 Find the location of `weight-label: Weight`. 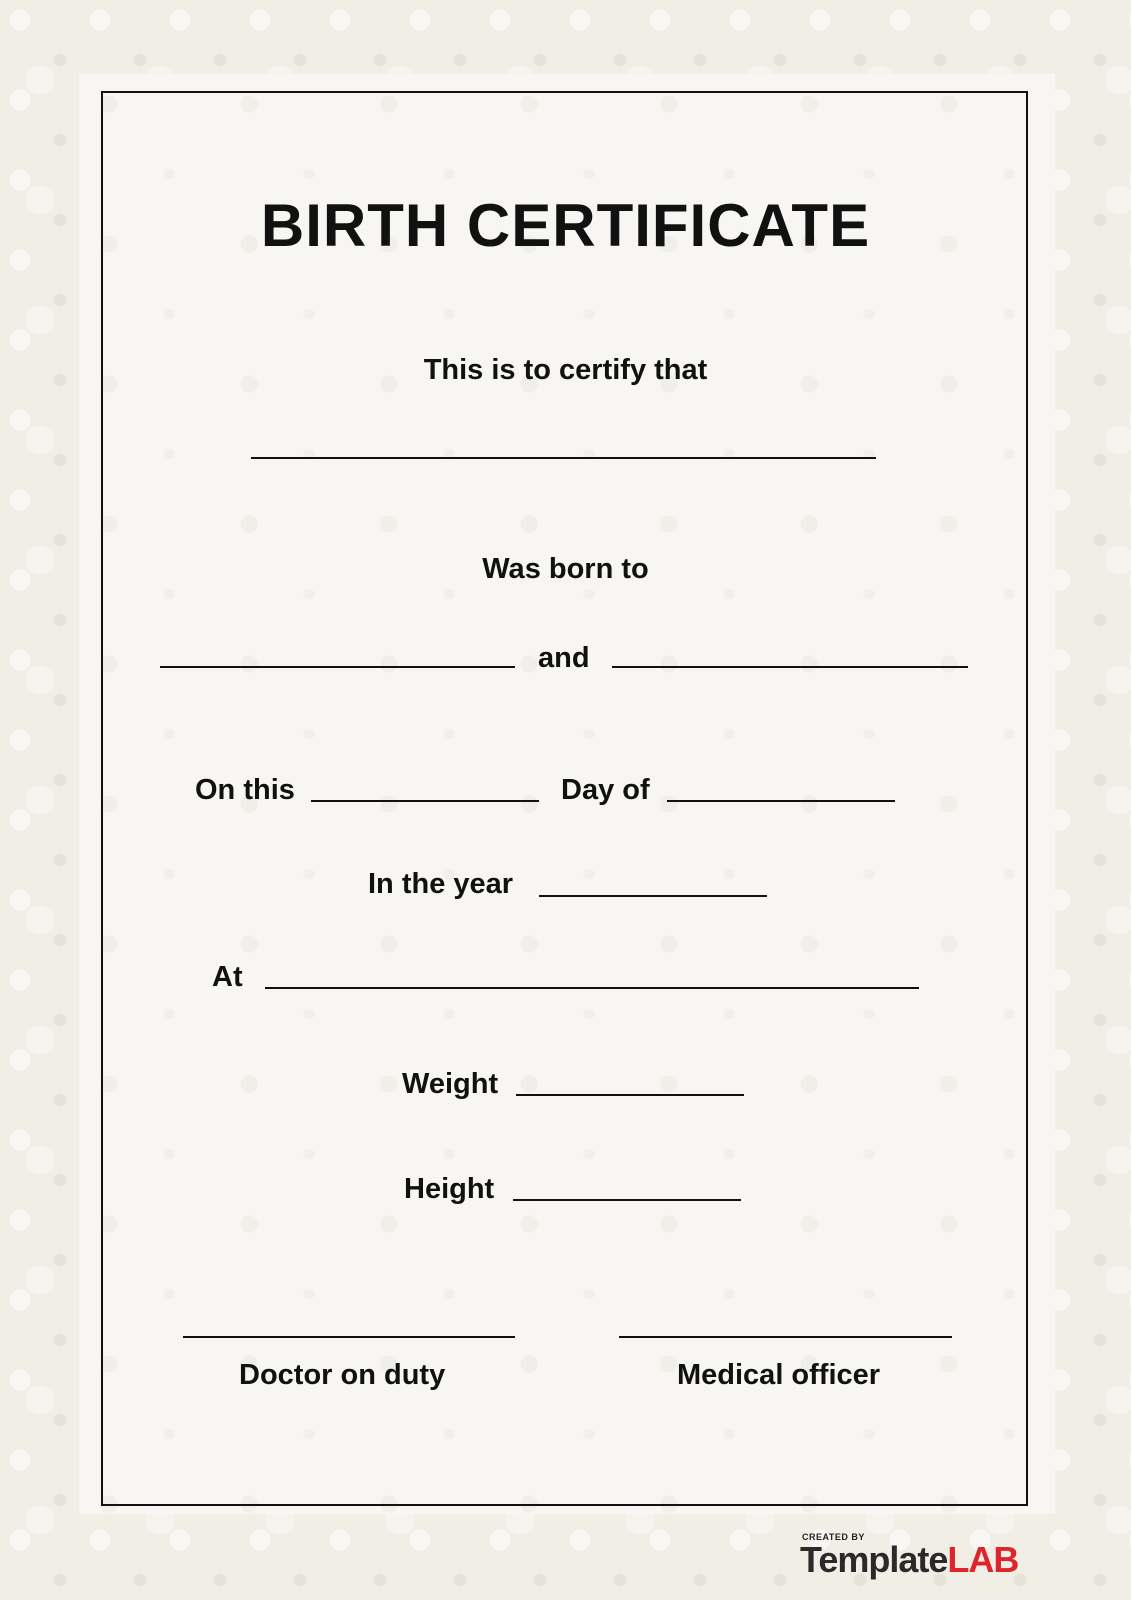

weight-label: Weight is located at coordinates (450, 1084).